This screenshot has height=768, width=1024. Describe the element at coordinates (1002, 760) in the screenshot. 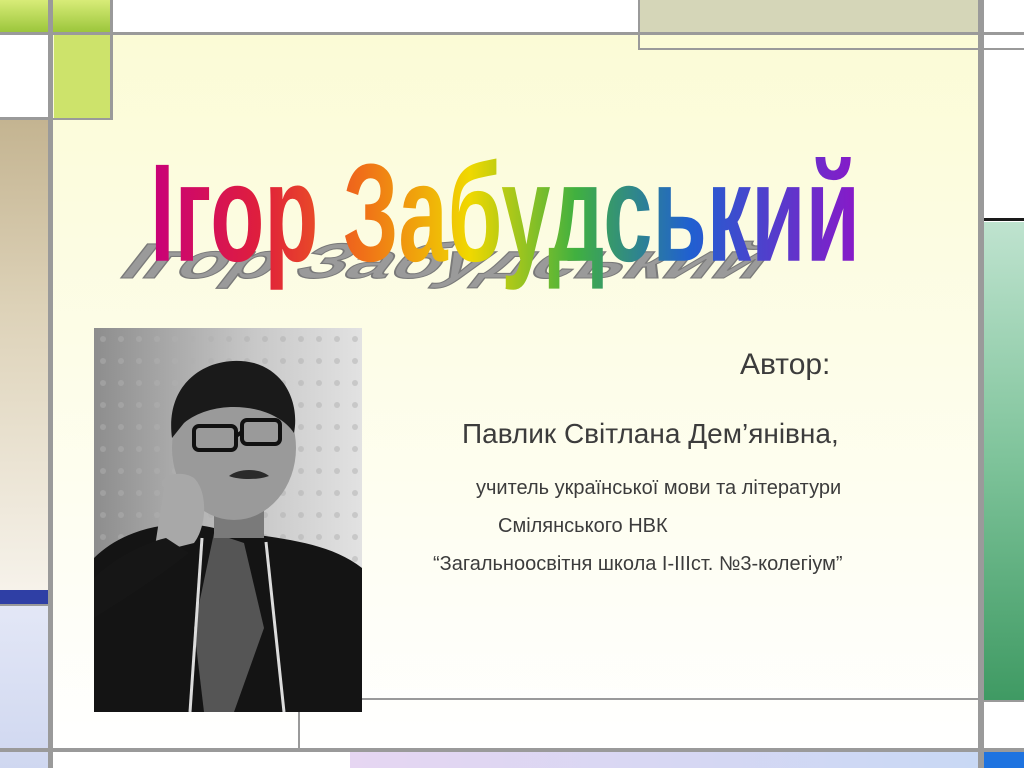

I see `bottom-right-blue-bar` at that location.